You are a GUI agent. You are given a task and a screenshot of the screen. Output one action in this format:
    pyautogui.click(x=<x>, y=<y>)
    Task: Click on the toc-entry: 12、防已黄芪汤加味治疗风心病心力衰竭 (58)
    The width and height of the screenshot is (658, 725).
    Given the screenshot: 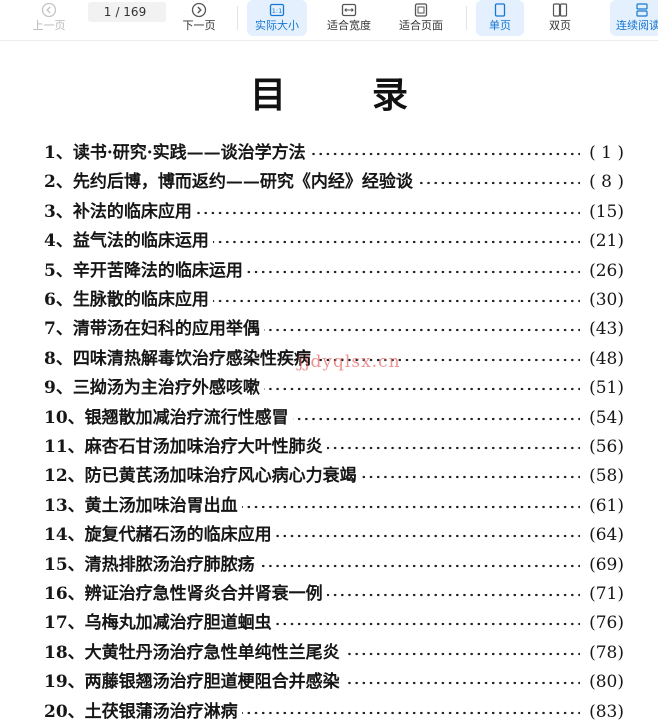 What is the action you would take?
    pyautogui.click(x=334, y=476)
    